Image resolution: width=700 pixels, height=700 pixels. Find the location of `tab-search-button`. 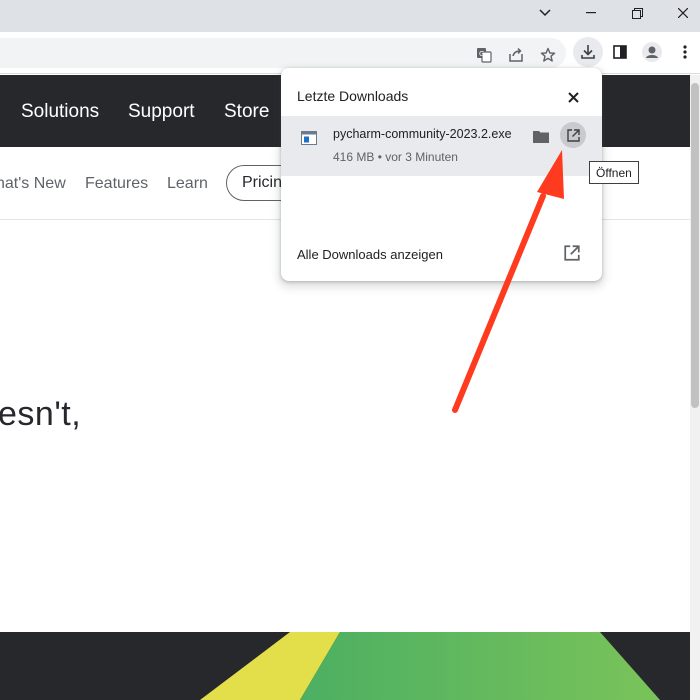

tab-search-button is located at coordinates (545, 13).